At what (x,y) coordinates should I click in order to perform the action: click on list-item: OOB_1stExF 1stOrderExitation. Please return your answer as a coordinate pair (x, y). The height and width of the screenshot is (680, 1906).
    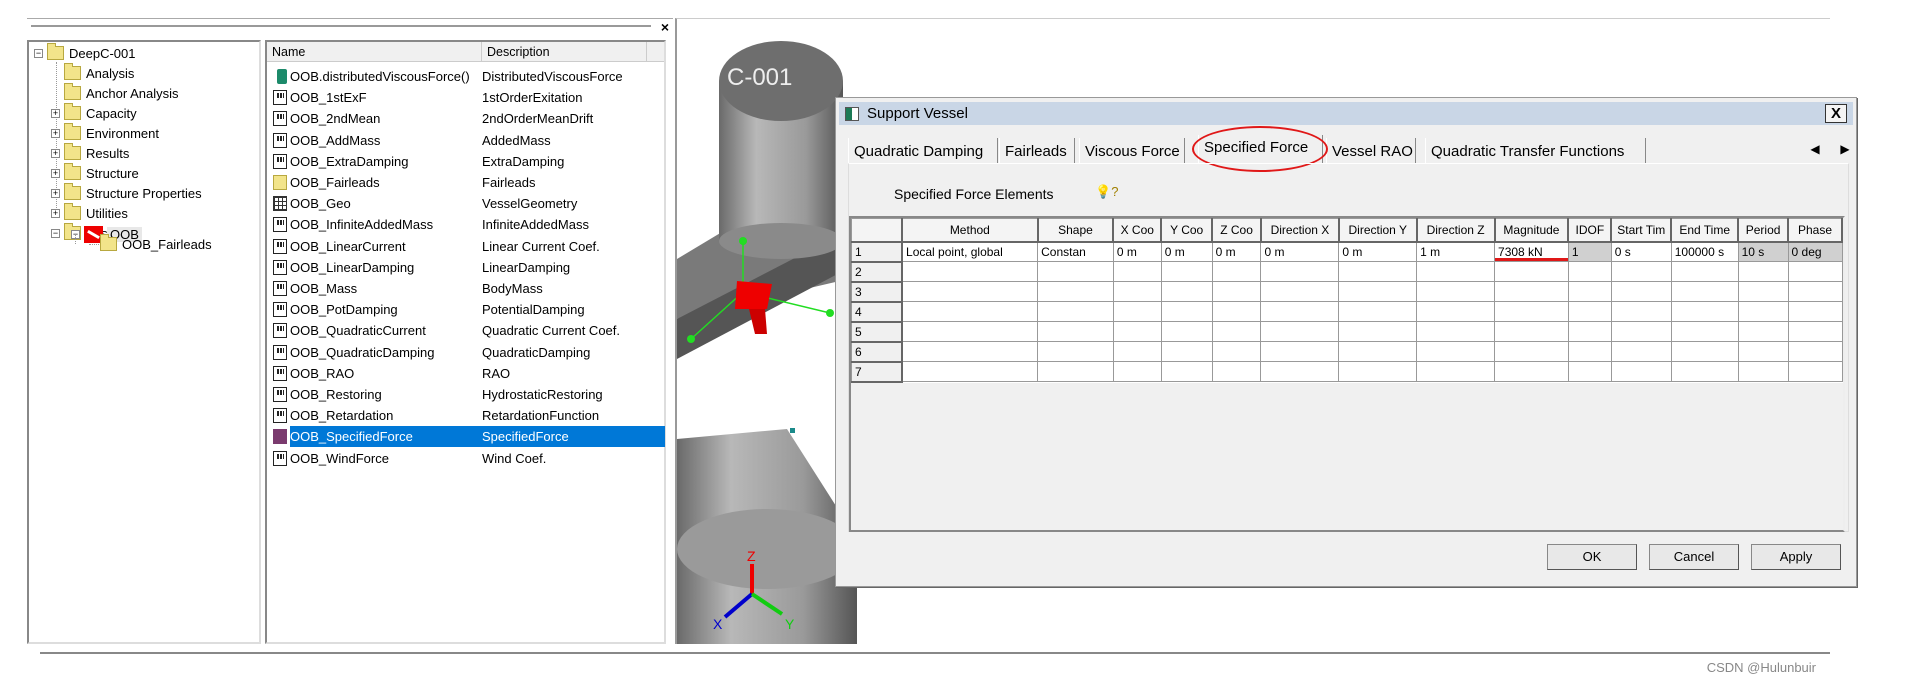
    Looking at the image, I should click on (466, 97).